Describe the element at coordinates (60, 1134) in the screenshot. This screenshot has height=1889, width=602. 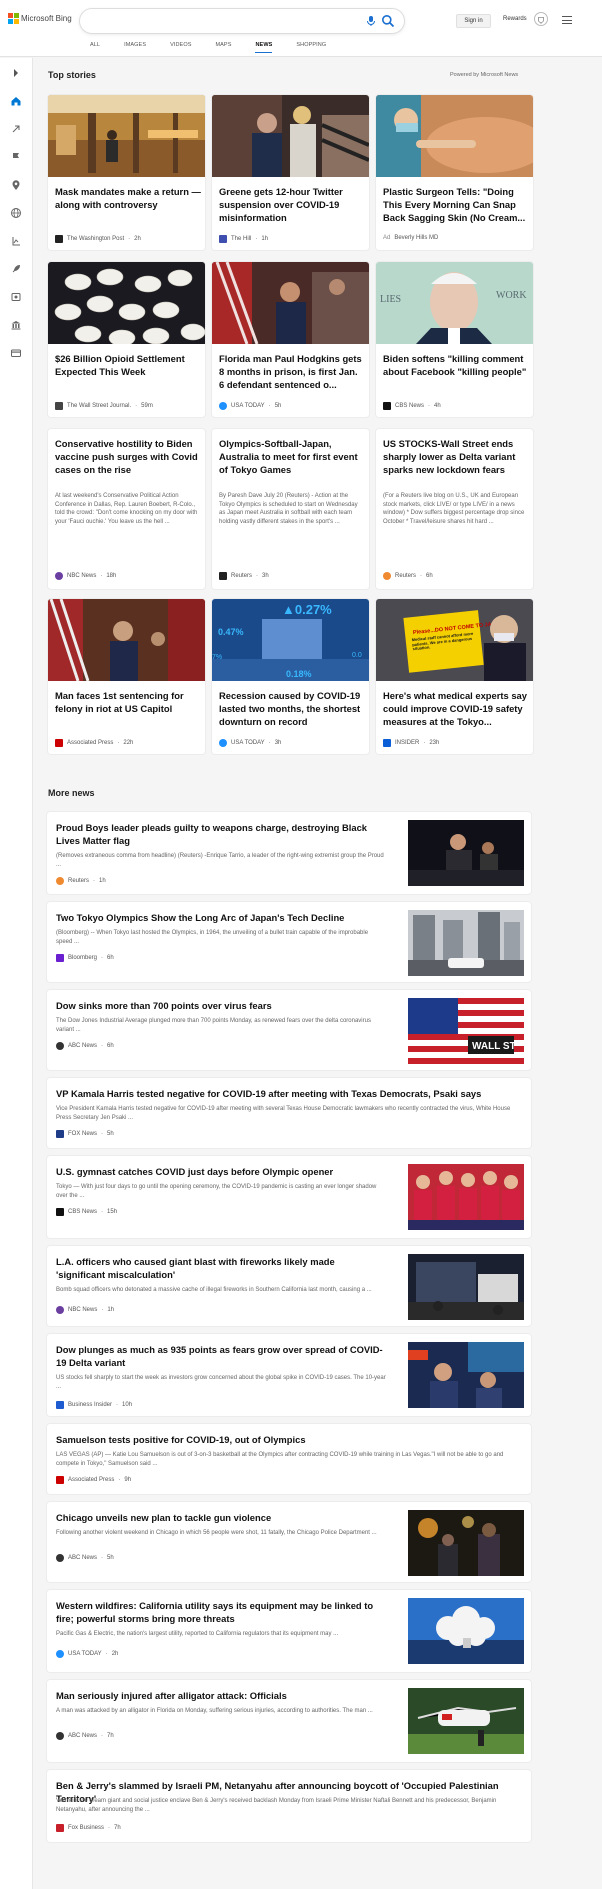
I see `fox-news-icon` at that location.